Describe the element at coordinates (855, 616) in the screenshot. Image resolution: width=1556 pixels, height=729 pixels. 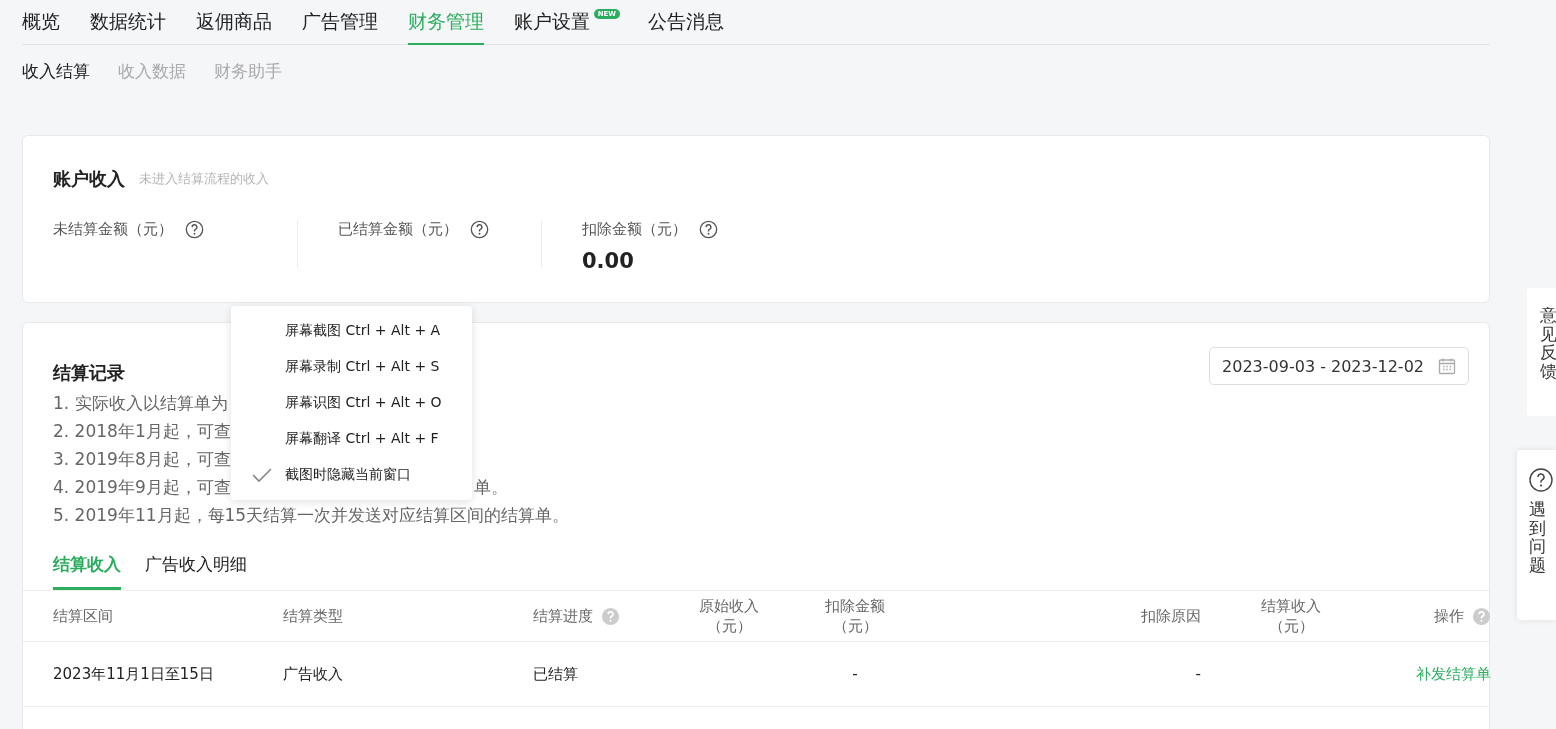
I see `column-header: 扣除金额 （元）` at that location.